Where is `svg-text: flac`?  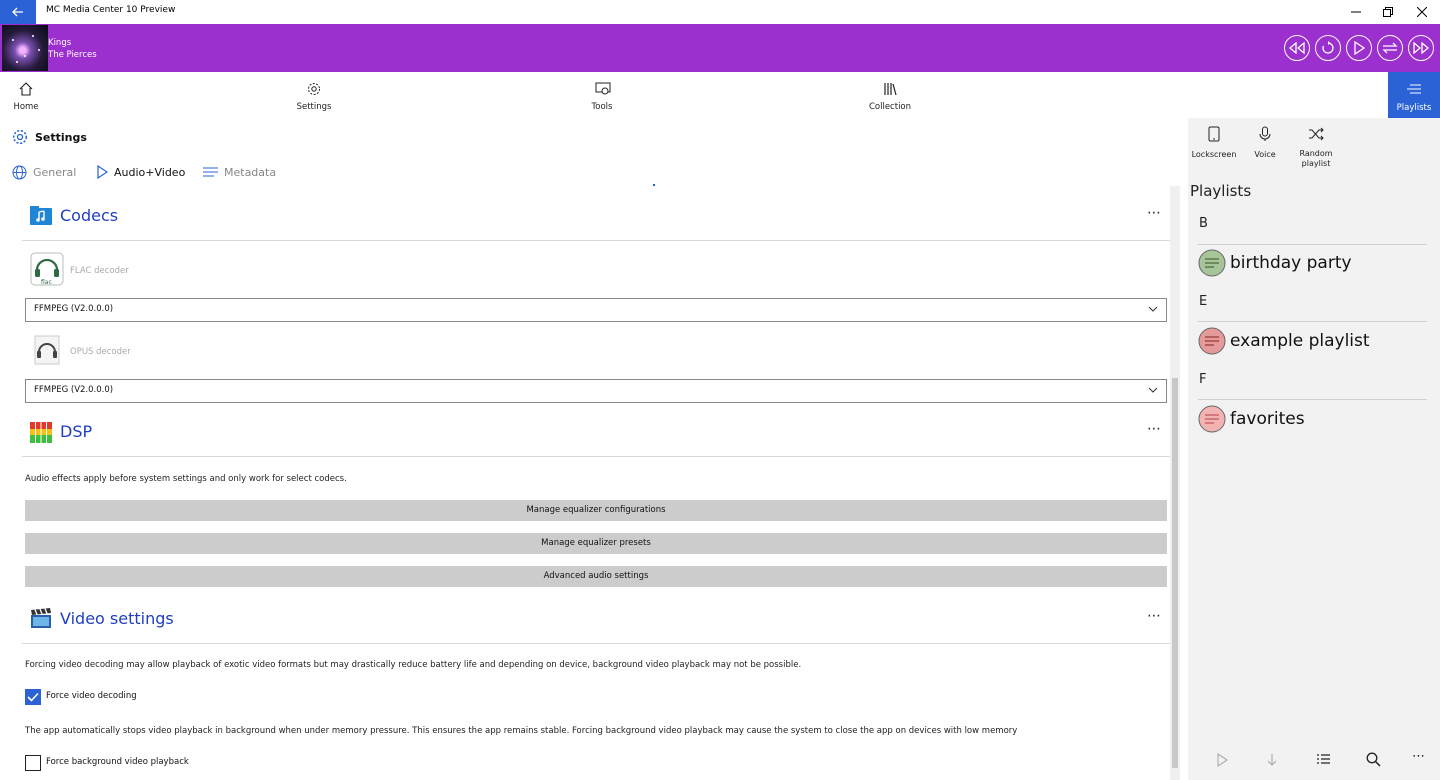
svg-text: flac is located at coordinates (46, 282).